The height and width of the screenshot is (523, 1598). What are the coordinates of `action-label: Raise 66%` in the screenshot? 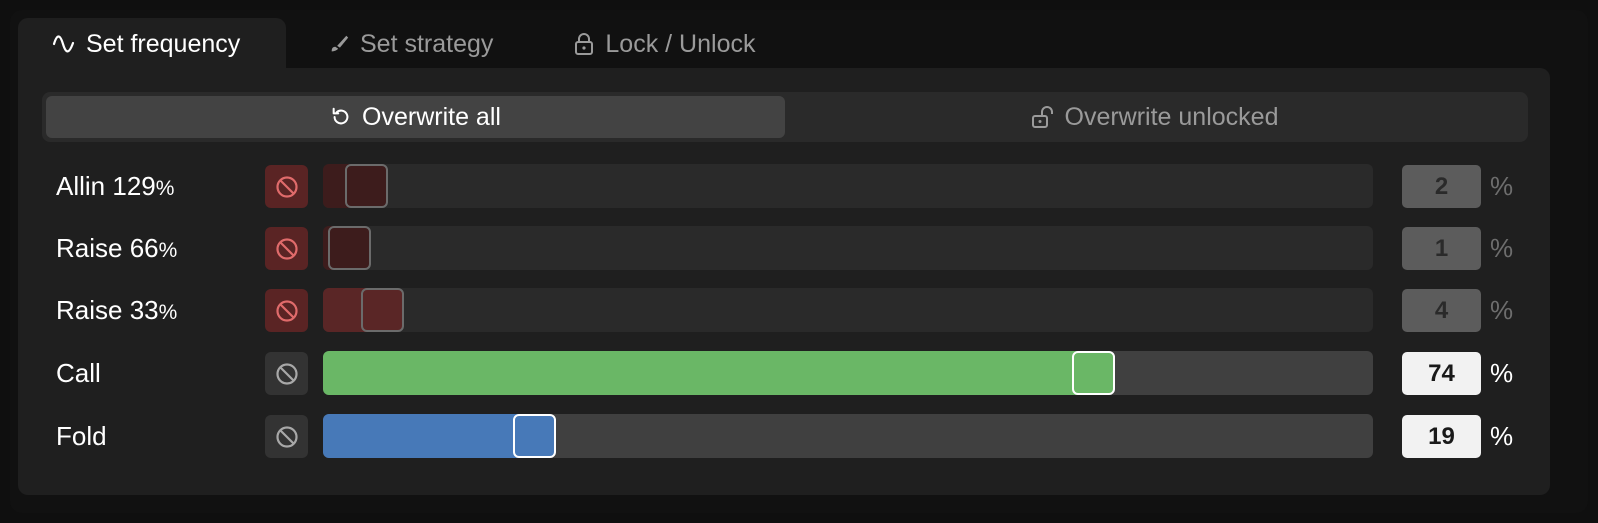 It's located at (116, 248).